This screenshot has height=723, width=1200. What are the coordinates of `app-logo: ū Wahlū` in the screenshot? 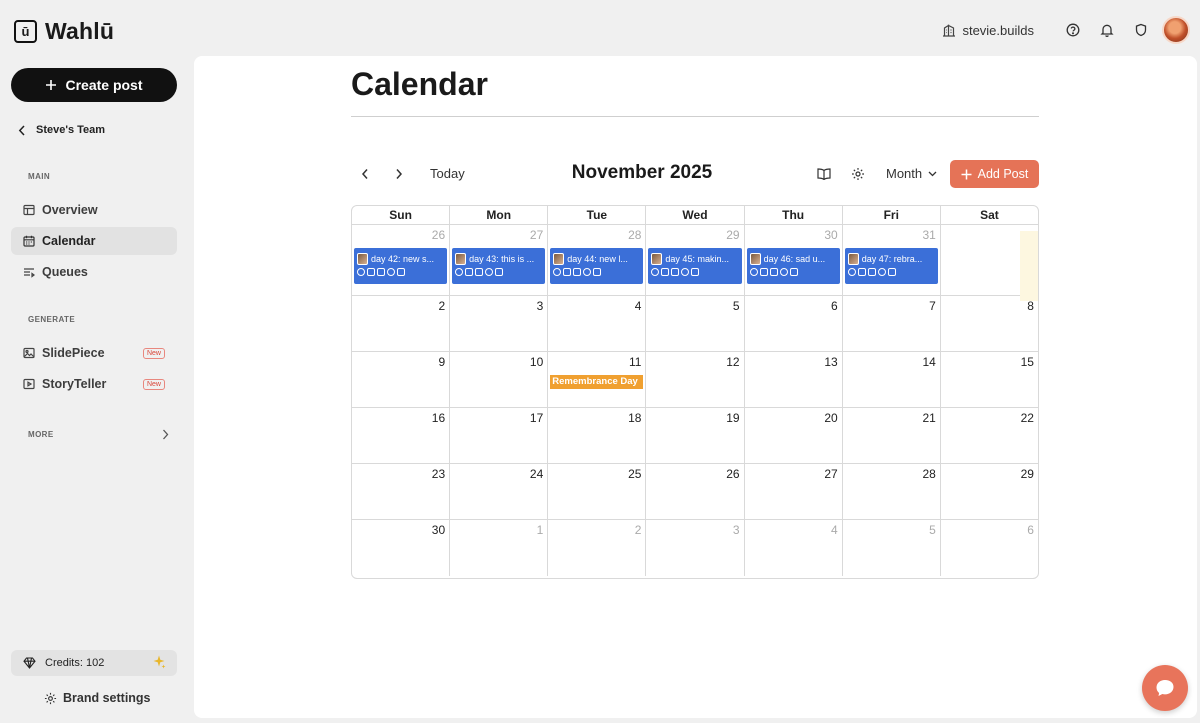 It's located at (64, 31).